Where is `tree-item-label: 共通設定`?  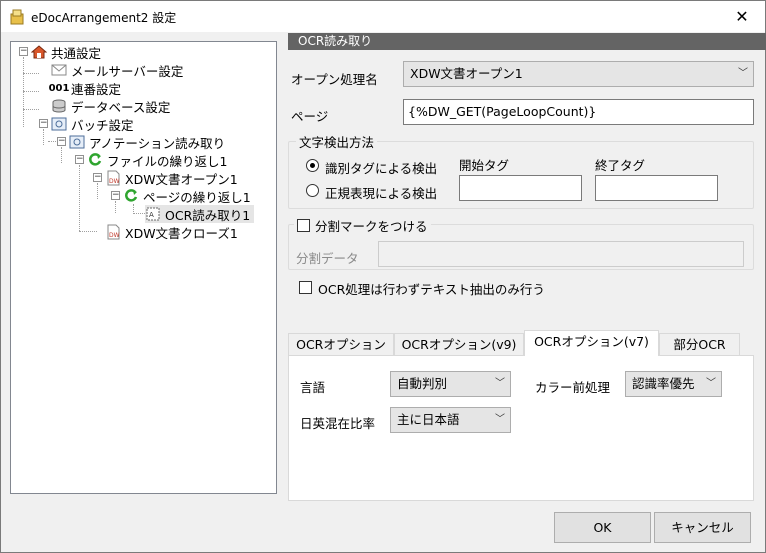 tree-item-label: 共通設定 is located at coordinates (76, 53).